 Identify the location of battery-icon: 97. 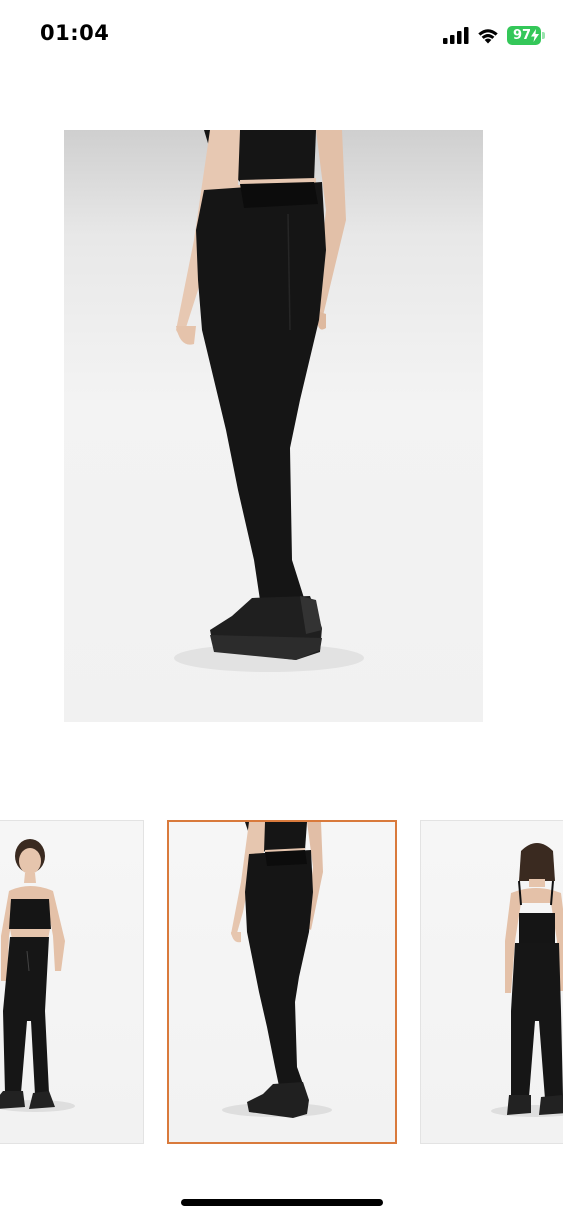
(526, 35).